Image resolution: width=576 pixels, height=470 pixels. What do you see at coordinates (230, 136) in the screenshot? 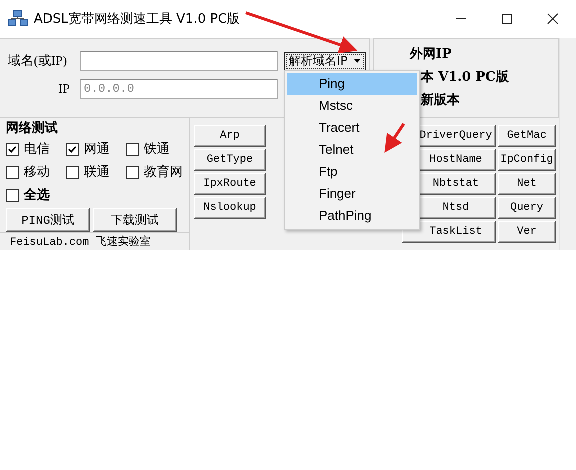
I see `tool-button: Arp` at bounding box center [230, 136].